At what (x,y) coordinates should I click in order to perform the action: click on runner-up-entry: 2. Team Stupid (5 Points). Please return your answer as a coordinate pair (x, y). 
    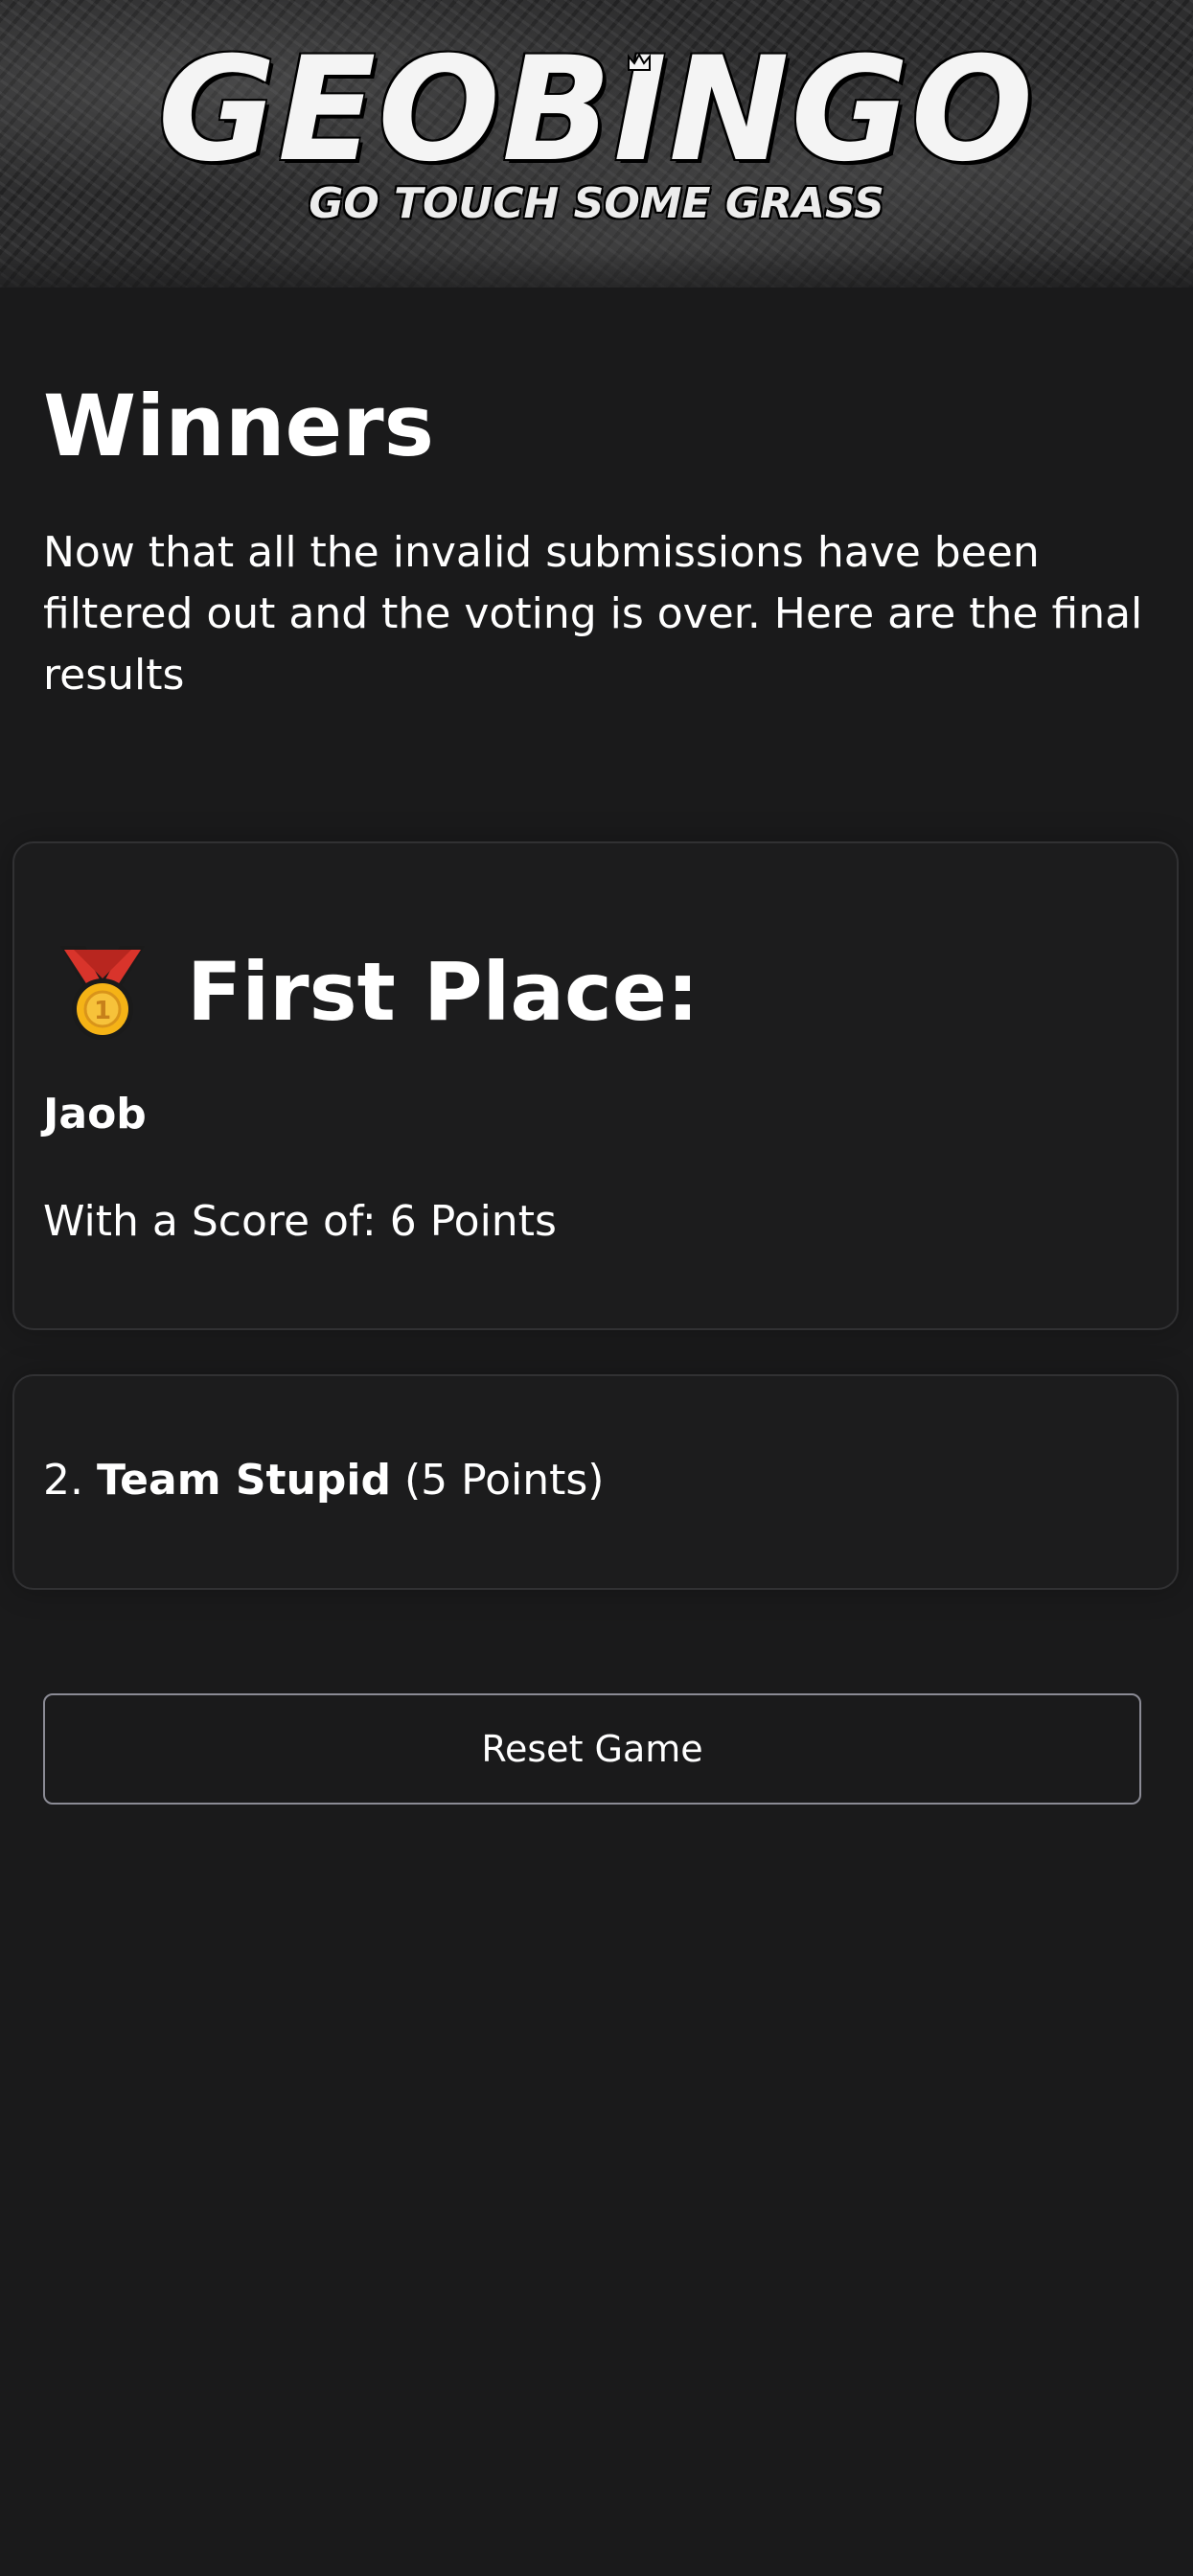
    Looking at the image, I should click on (323, 1480).